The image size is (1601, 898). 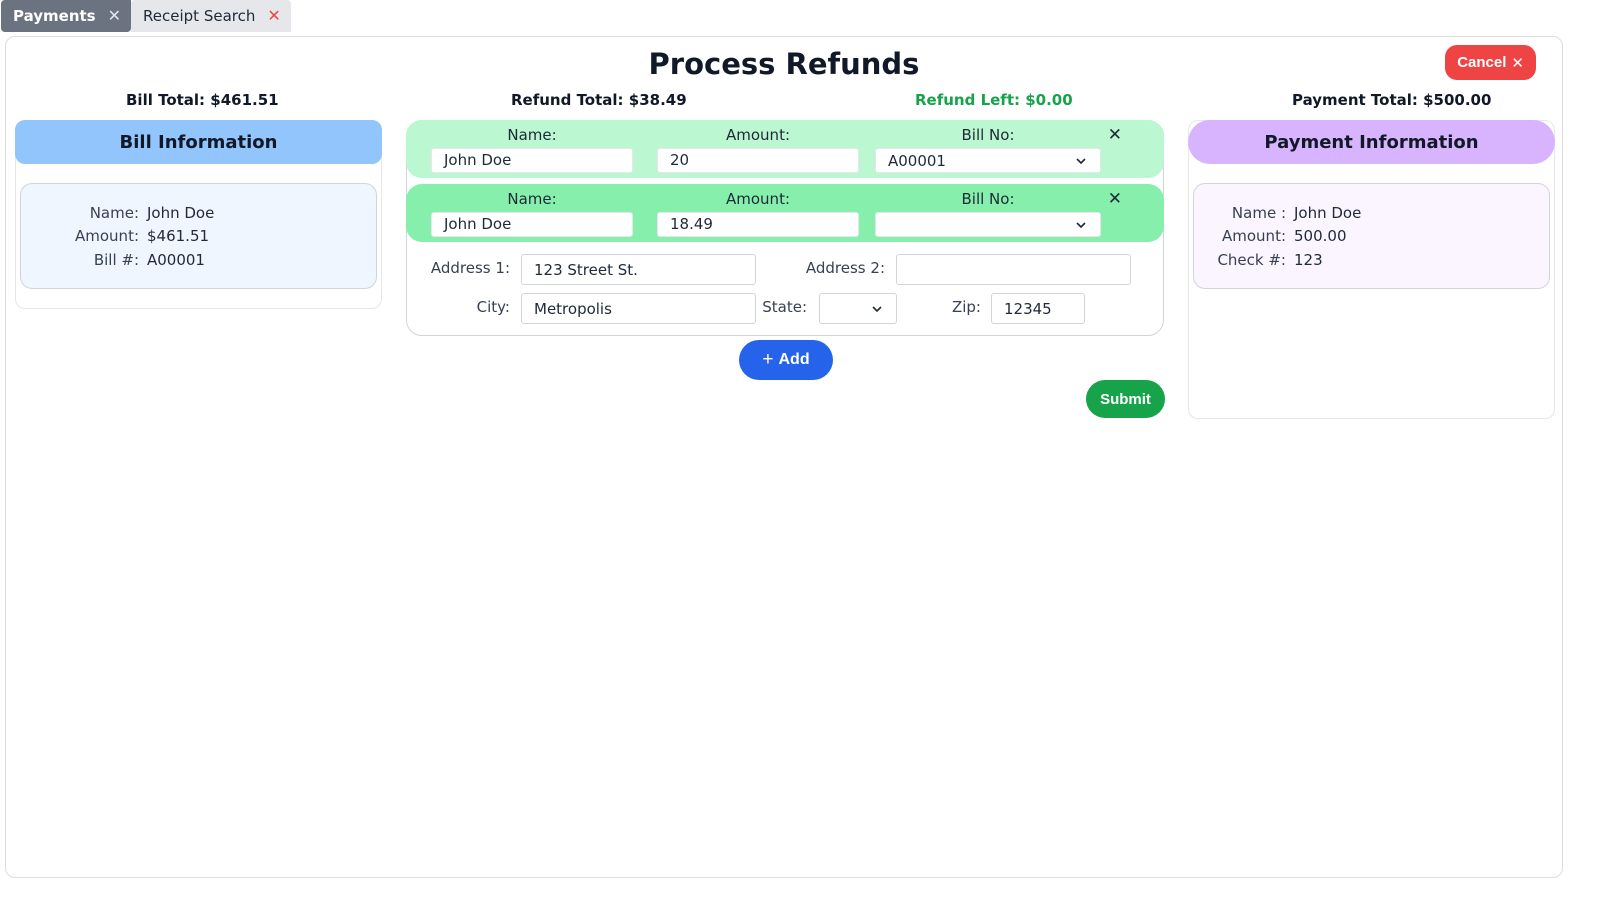 I want to click on tab-receipt-search: Receipt Search ✕, so click(x=211, y=16).